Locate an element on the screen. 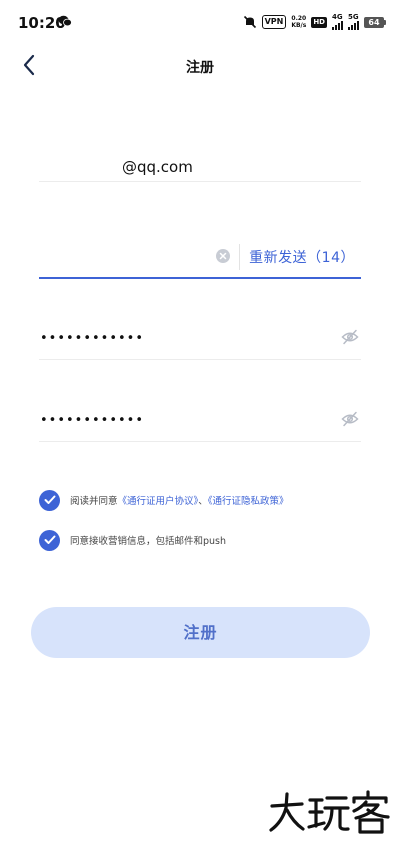 This screenshot has width=400, height=846. clear-icon is located at coordinates (223, 256).